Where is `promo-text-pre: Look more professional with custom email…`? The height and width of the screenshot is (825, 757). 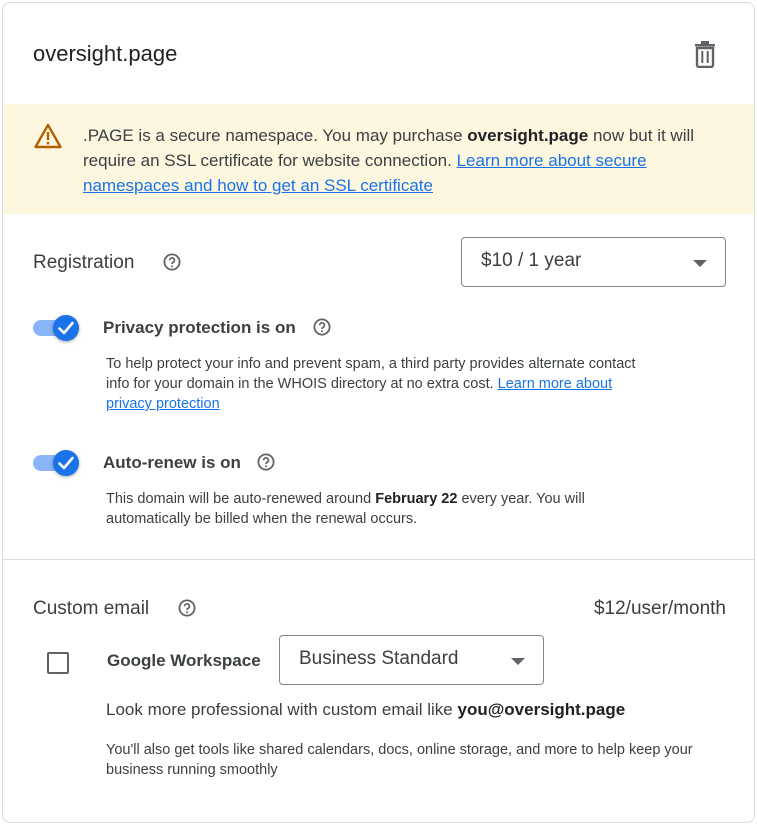
promo-text-pre: Look more professional with custom email… is located at coordinates (282, 709).